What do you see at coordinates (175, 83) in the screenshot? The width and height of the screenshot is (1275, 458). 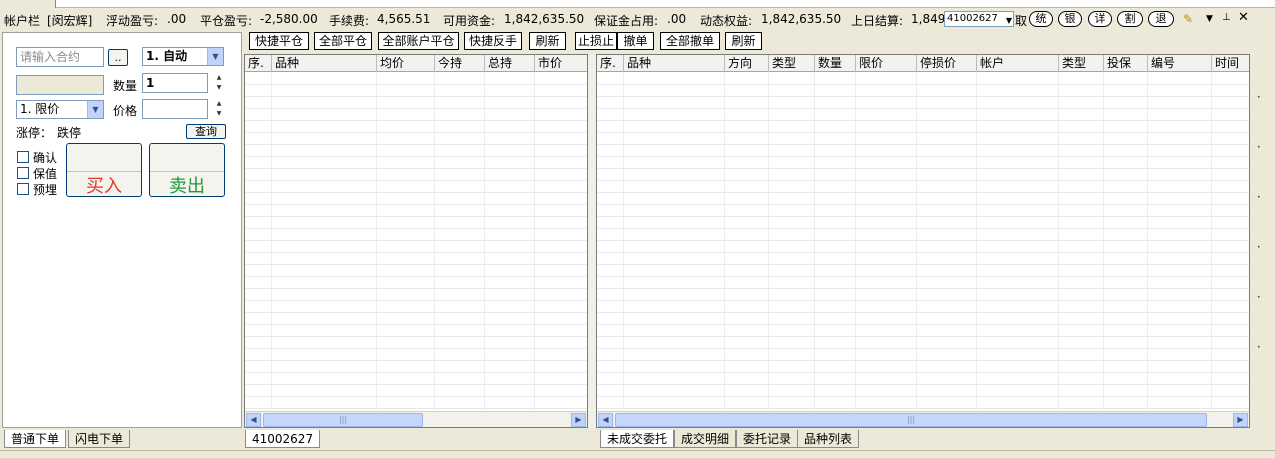 I see `qty-input: 1` at bounding box center [175, 83].